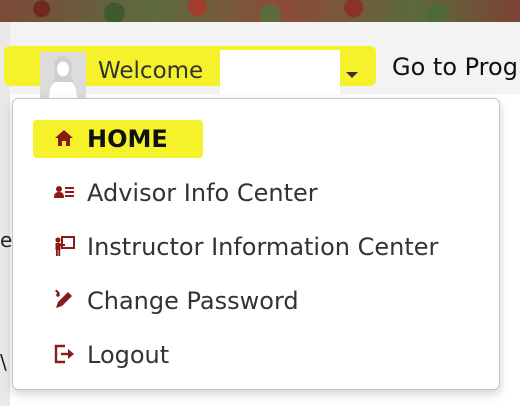  Describe the element at coordinates (151, 71) in the screenshot. I see `welcome-text: Welcome` at that location.